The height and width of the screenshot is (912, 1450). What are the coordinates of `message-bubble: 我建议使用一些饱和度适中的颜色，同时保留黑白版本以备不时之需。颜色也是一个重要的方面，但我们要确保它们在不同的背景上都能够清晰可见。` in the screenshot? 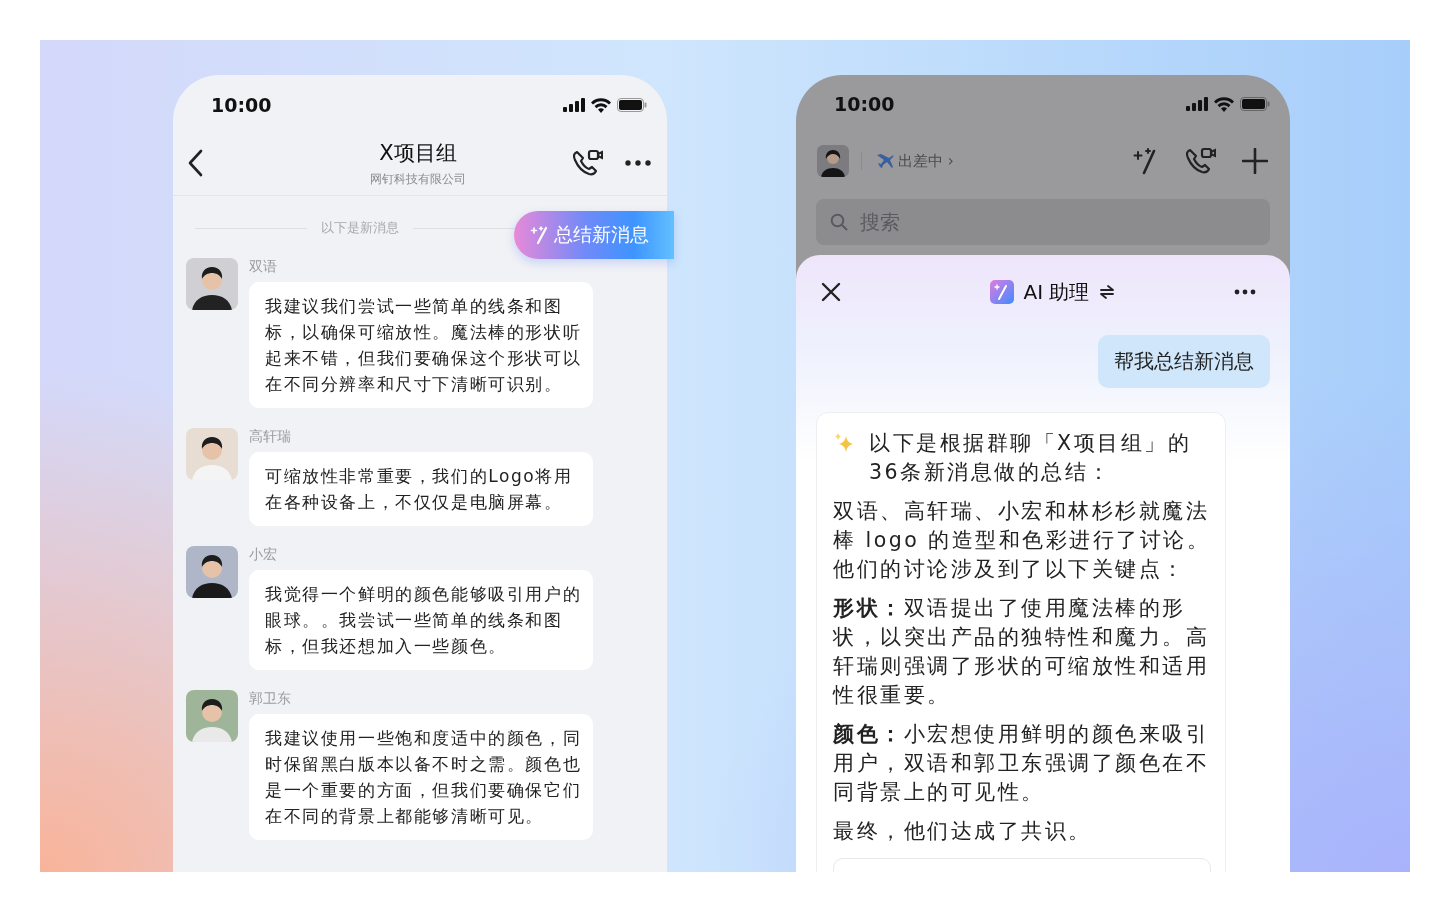 It's located at (421, 777).